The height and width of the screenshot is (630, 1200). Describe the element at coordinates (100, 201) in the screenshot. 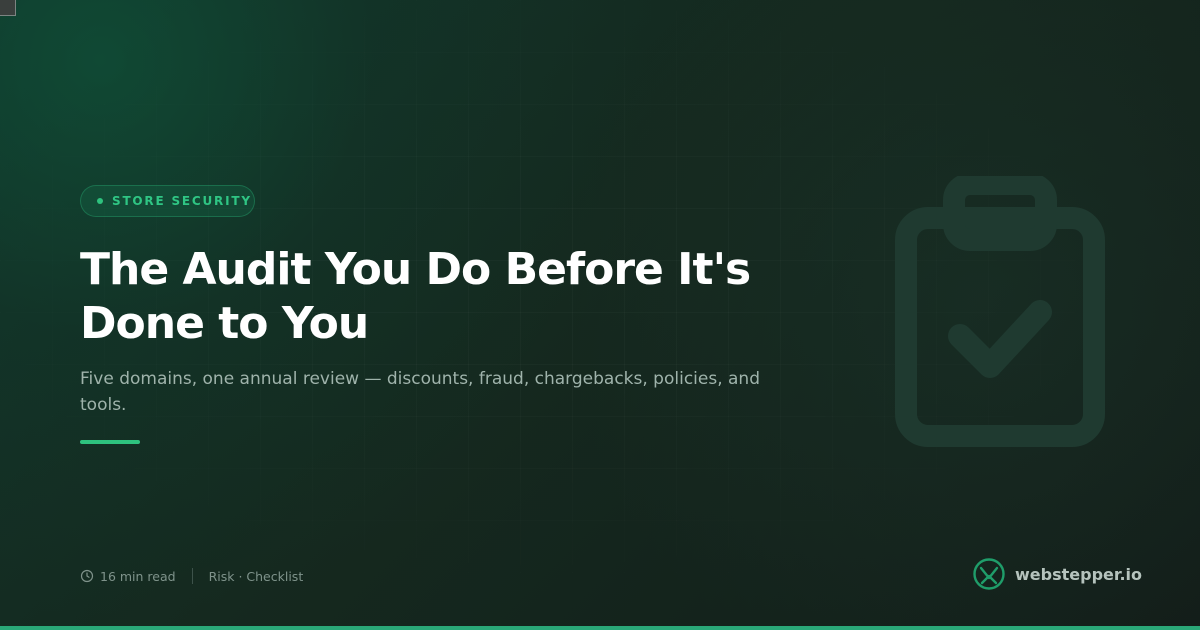

I see `badge-dot-icon` at that location.